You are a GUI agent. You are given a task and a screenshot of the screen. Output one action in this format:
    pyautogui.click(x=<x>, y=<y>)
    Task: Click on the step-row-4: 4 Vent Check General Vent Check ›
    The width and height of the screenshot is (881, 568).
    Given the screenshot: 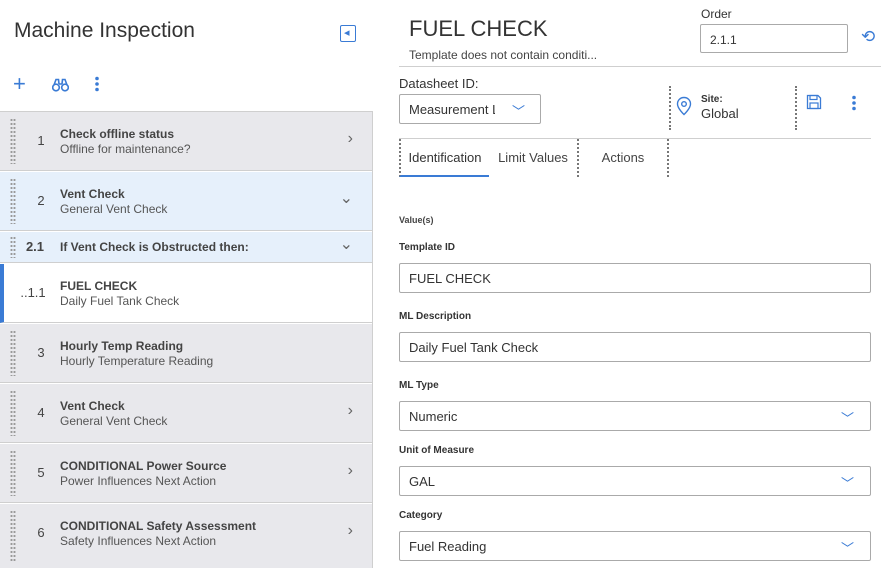 What is the action you would take?
    pyautogui.click(x=186, y=413)
    